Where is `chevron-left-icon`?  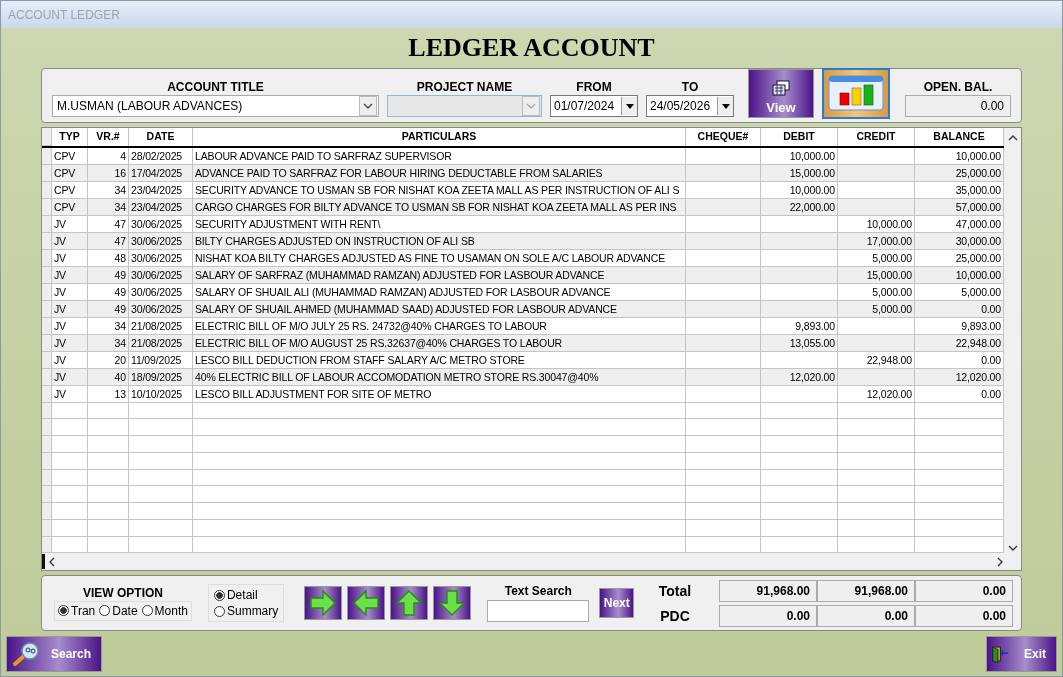 chevron-left-icon is located at coordinates (52, 561).